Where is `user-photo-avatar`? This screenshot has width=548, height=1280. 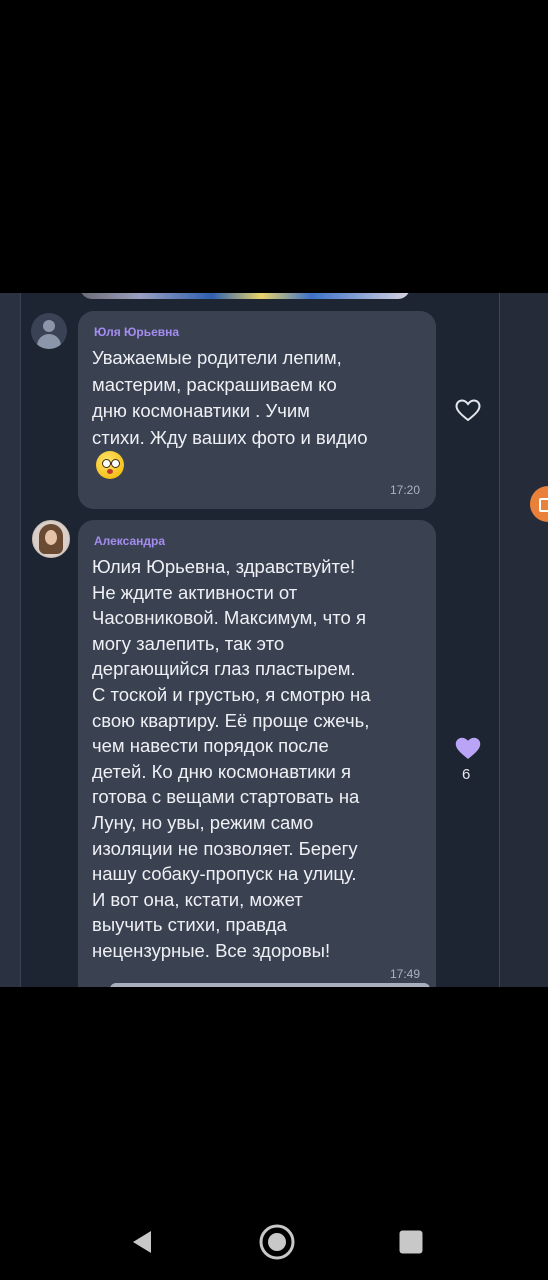
user-photo-avatar is located at coordinates (51, 539).